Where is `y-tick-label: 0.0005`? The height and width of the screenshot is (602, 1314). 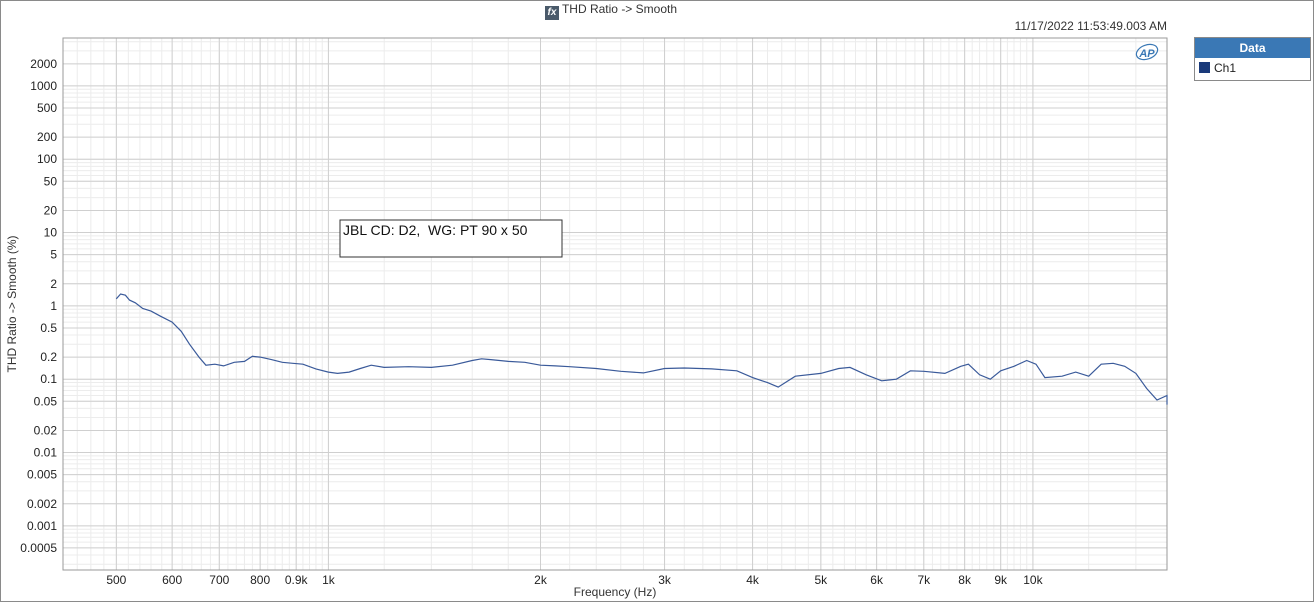
y-tick-label: 0.0005 is located at coordinates (38, 548).